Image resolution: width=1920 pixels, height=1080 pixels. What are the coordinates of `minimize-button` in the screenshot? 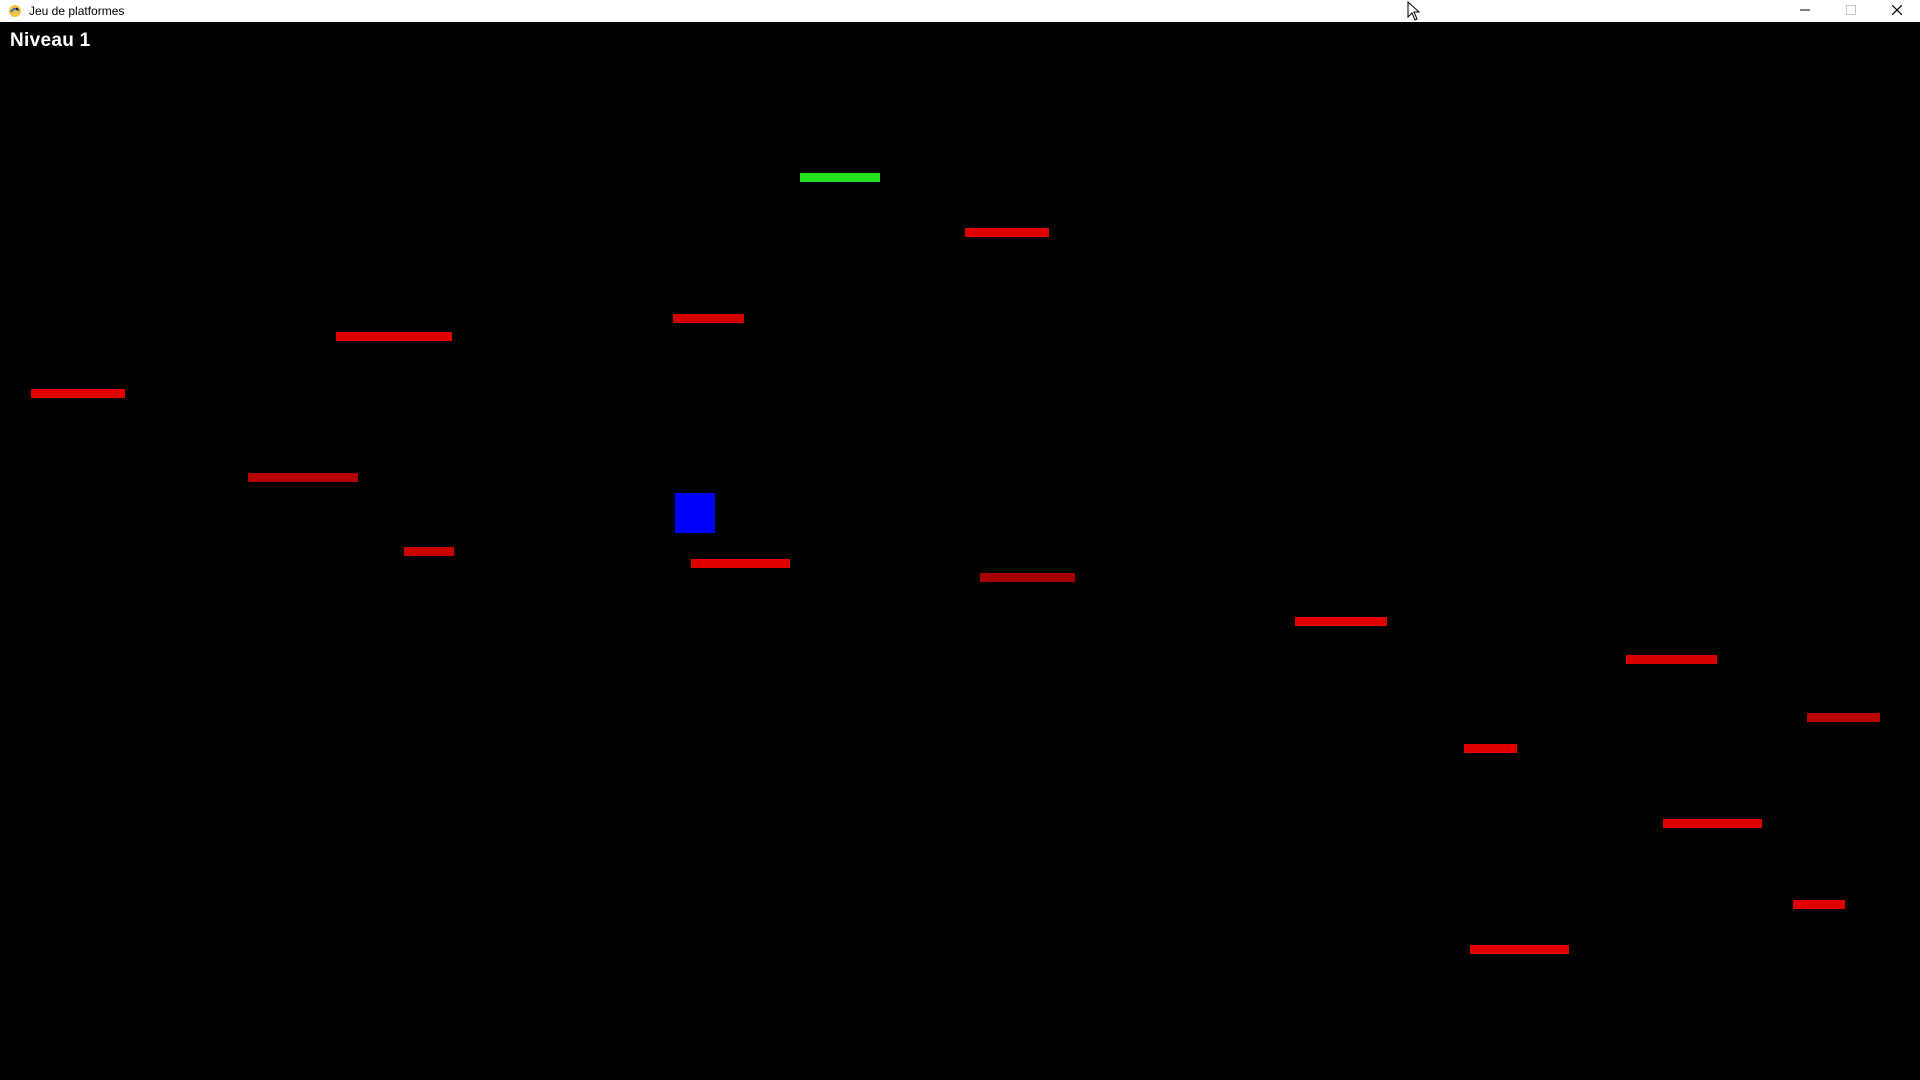 It's located at (1805, 11).